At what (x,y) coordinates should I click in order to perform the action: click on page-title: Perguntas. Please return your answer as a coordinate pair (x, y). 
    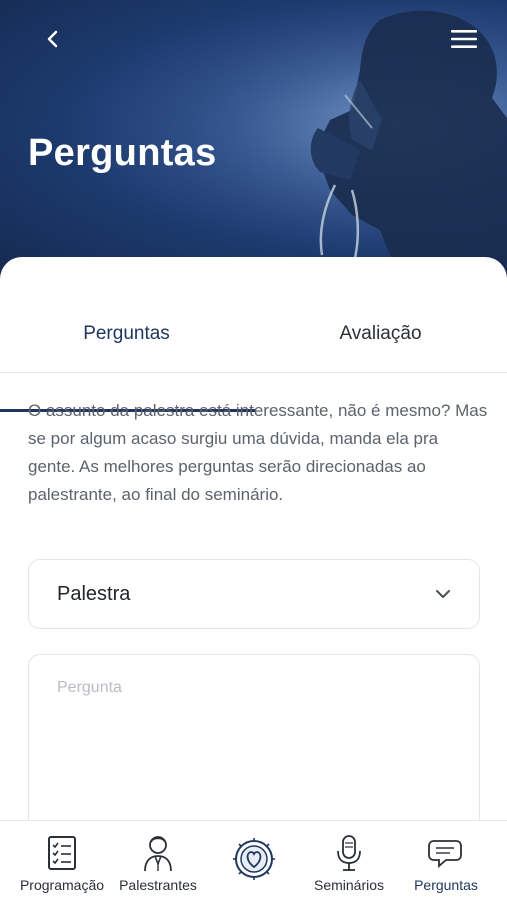
    Looking at the image, I should click on (122, 153).